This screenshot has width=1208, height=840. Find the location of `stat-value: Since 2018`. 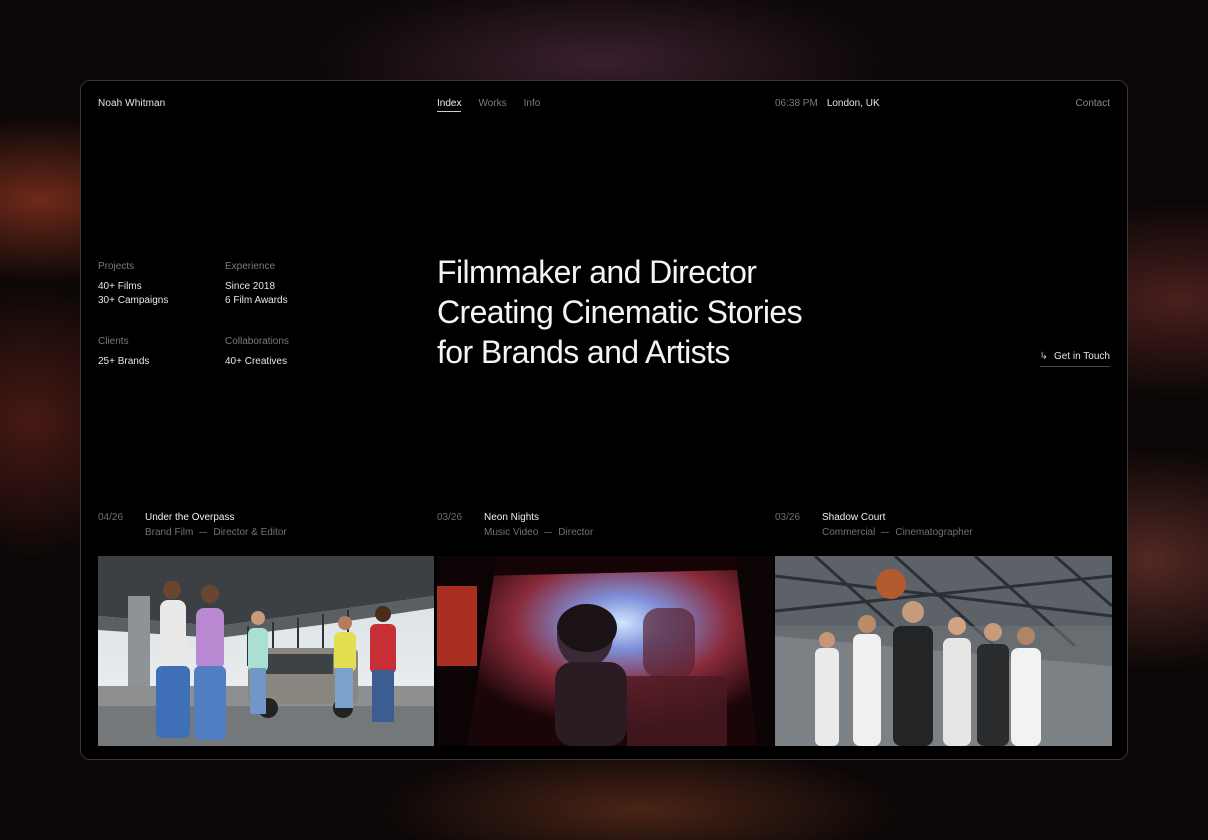

stat-value: Since 2018 is located at coordinates (250, 286).